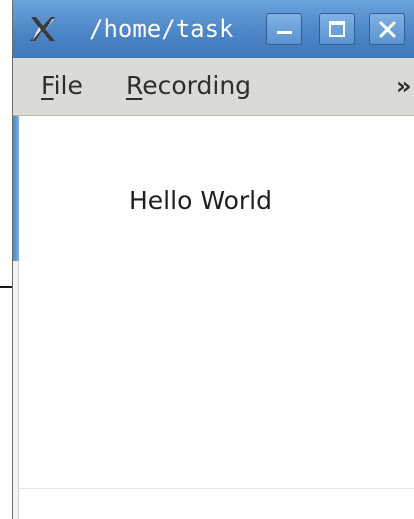  Describe the element at coordinates (161, 29) in the screenshot. I see `window-title: /home/task` at that location.